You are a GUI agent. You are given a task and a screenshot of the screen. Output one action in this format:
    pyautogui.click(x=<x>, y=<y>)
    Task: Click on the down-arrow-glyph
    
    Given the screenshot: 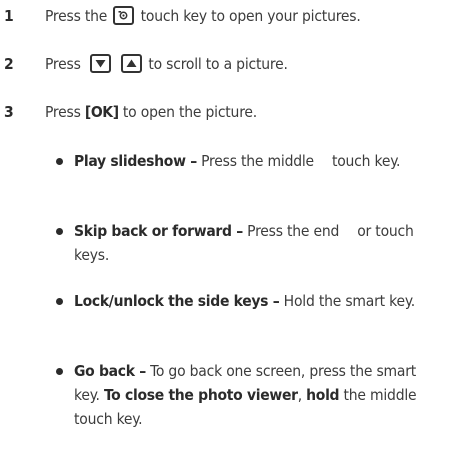 What is the action you would take?
    pyautogui.click(x=100, y=64)
    